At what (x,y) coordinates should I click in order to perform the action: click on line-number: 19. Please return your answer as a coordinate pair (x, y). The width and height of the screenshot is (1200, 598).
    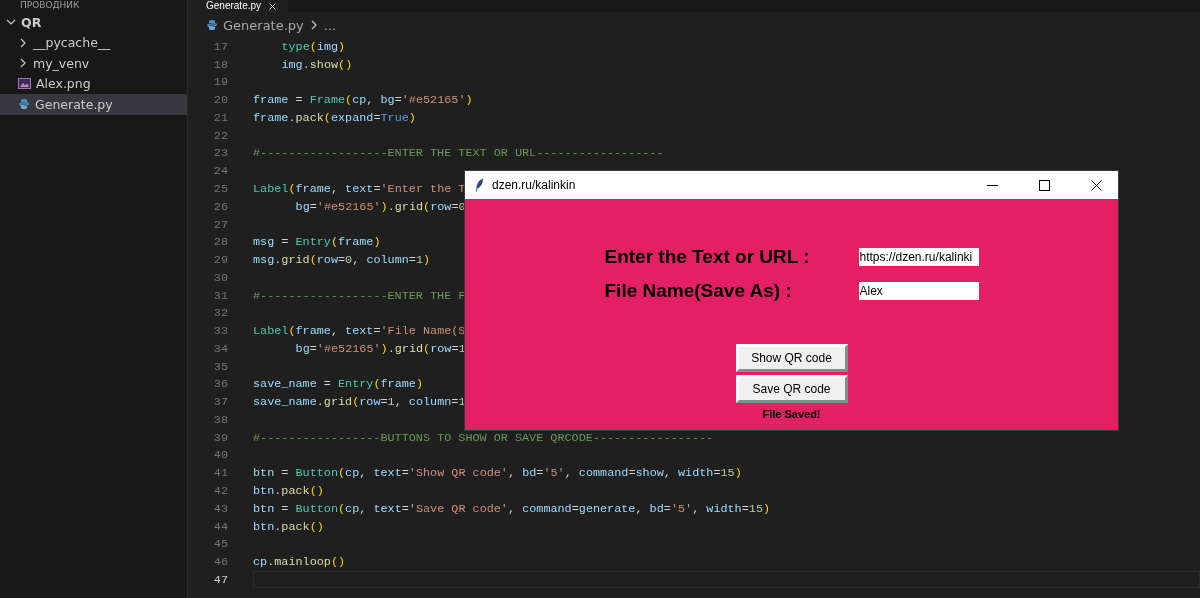
    Looking at the image, I should click on (220, 82).